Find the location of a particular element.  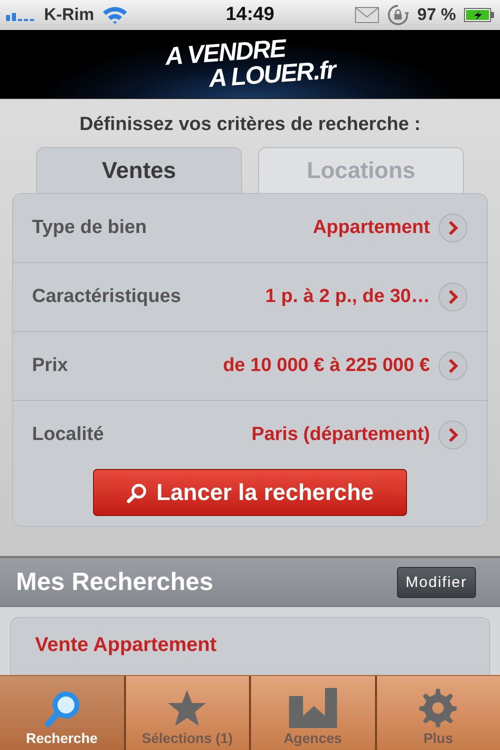

saved-search-title: Vente Appartement is located at coordinates (250, 645).